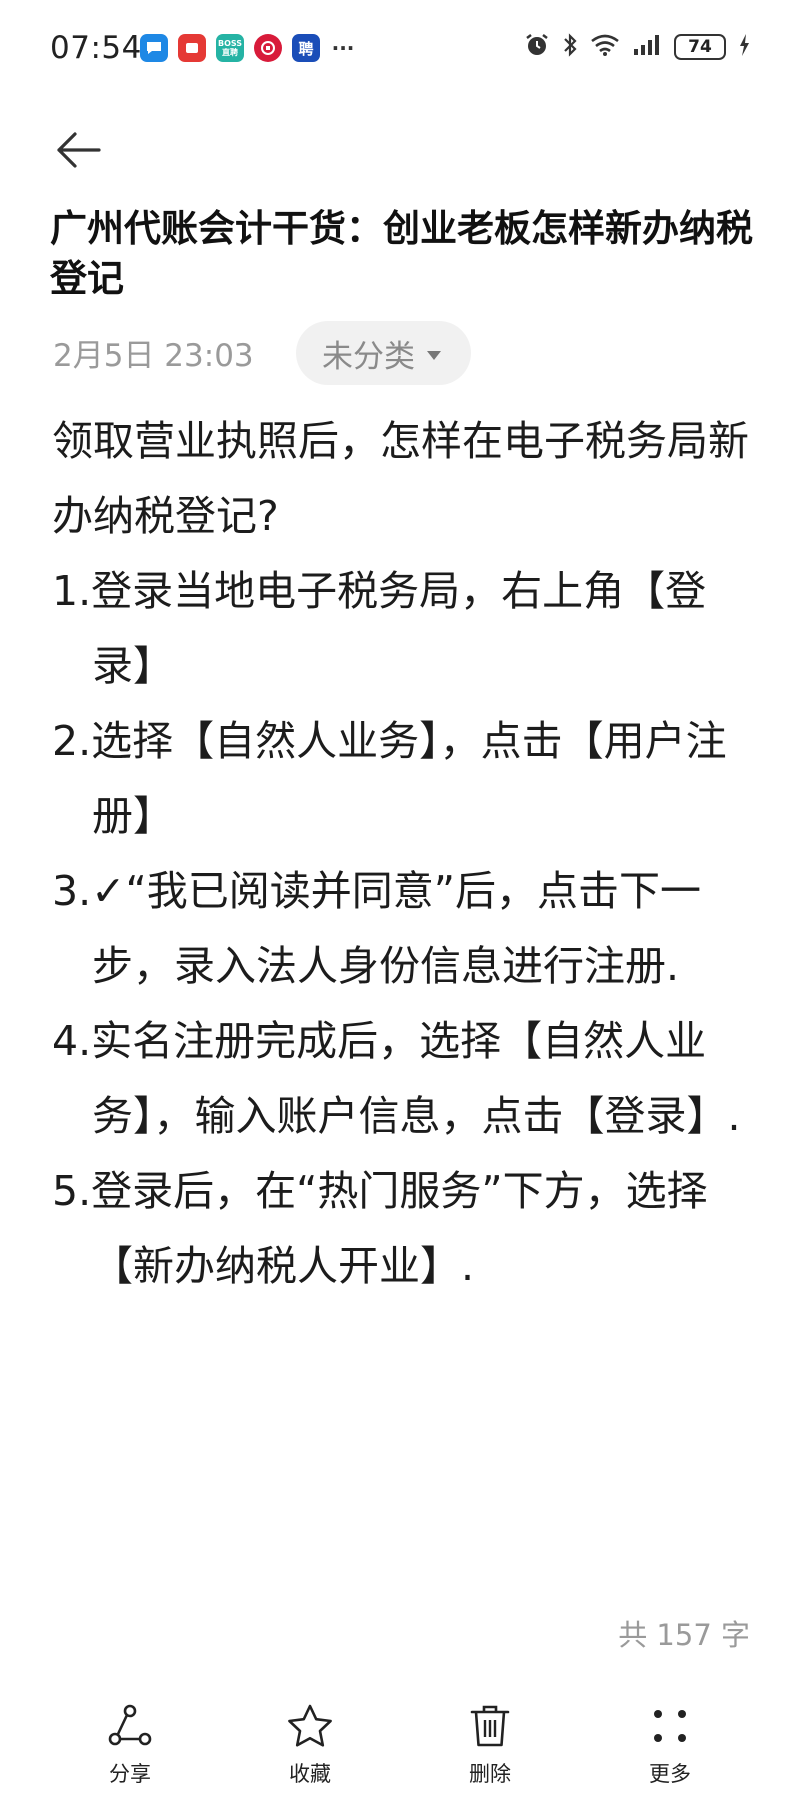 Image resolution: width=800 pixels, height=1806 pixels. Describe the element at coordinates (380, 1228) in the screenshot. I see `note-step: 5.登录后，在“热门服务”下方，选择【新办纳税人开业】.` at that location.